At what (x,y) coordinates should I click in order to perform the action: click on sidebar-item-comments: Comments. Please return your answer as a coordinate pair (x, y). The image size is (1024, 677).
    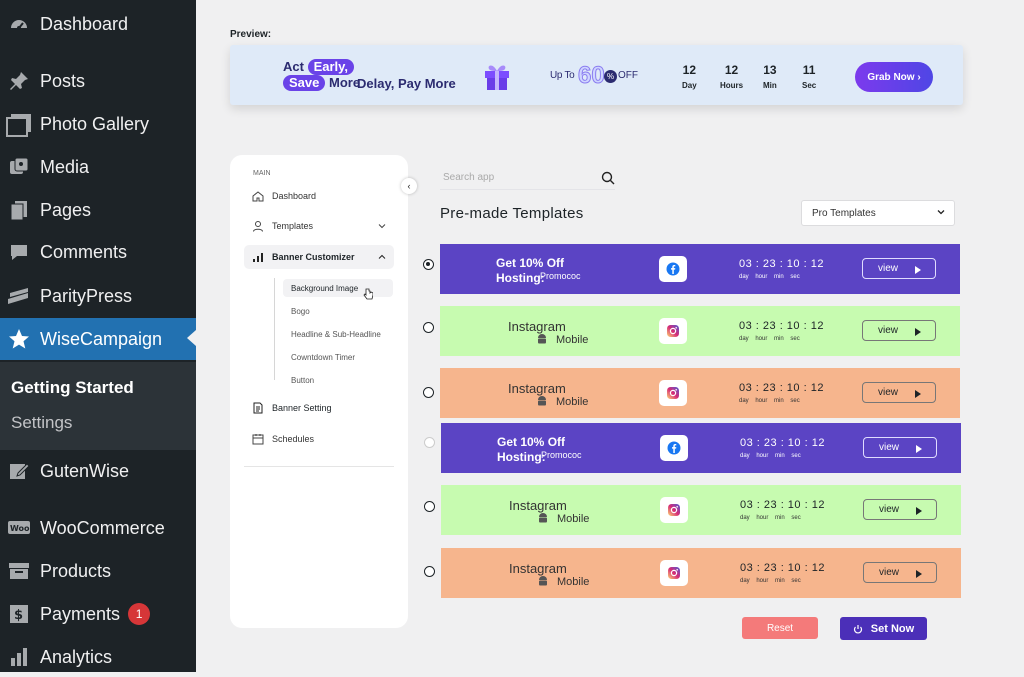
    Looking at the image, I should click on (98, 252).